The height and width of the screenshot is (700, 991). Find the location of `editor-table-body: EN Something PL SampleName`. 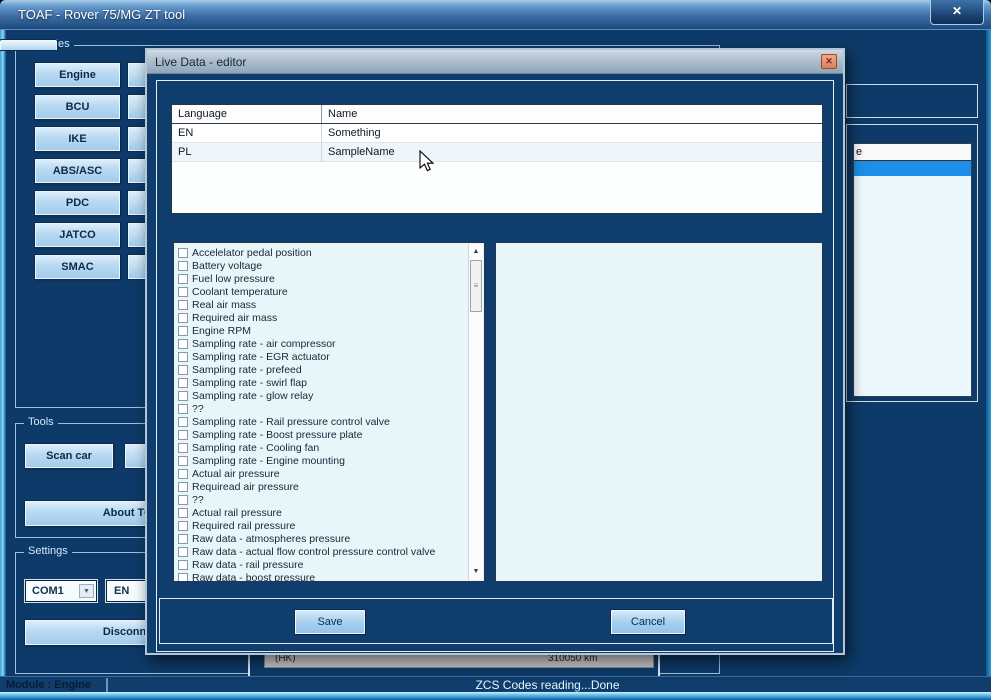

editor-table-body: EN Something PL SampleName is located at coordinates (497, 143).